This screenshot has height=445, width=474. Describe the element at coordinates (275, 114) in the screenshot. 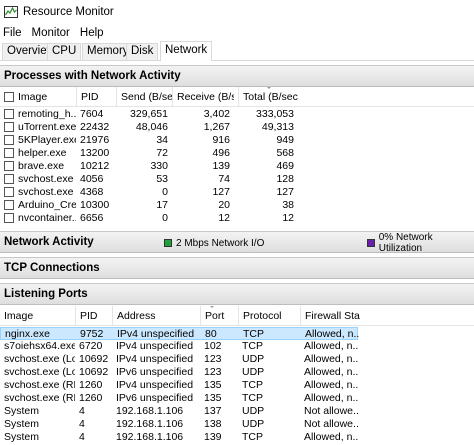

I see `cell-total: 333,053` at that location.